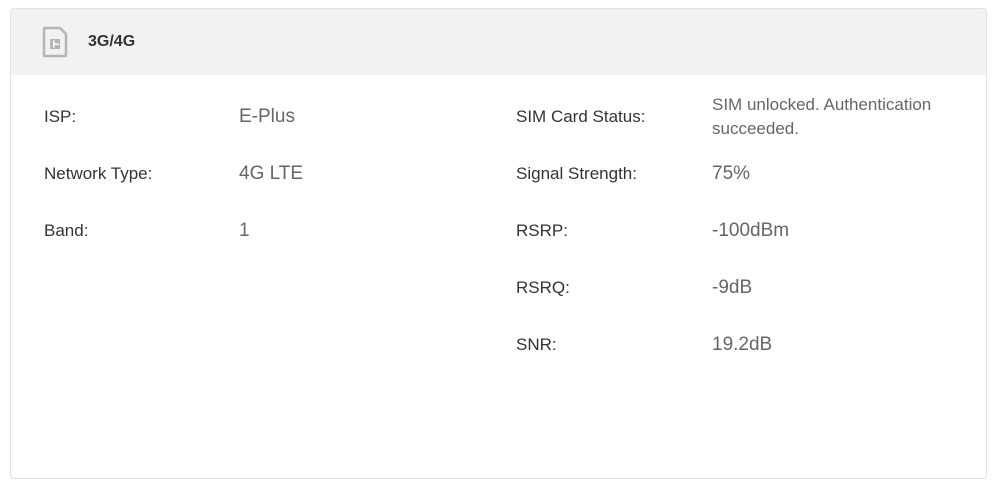 The height and width of the screenshot is (489, 997). What do you see at coordinates (271, 173) in the screenshot?
I see `network-type-value: 4G LTE` at bounding box center [271, 173].